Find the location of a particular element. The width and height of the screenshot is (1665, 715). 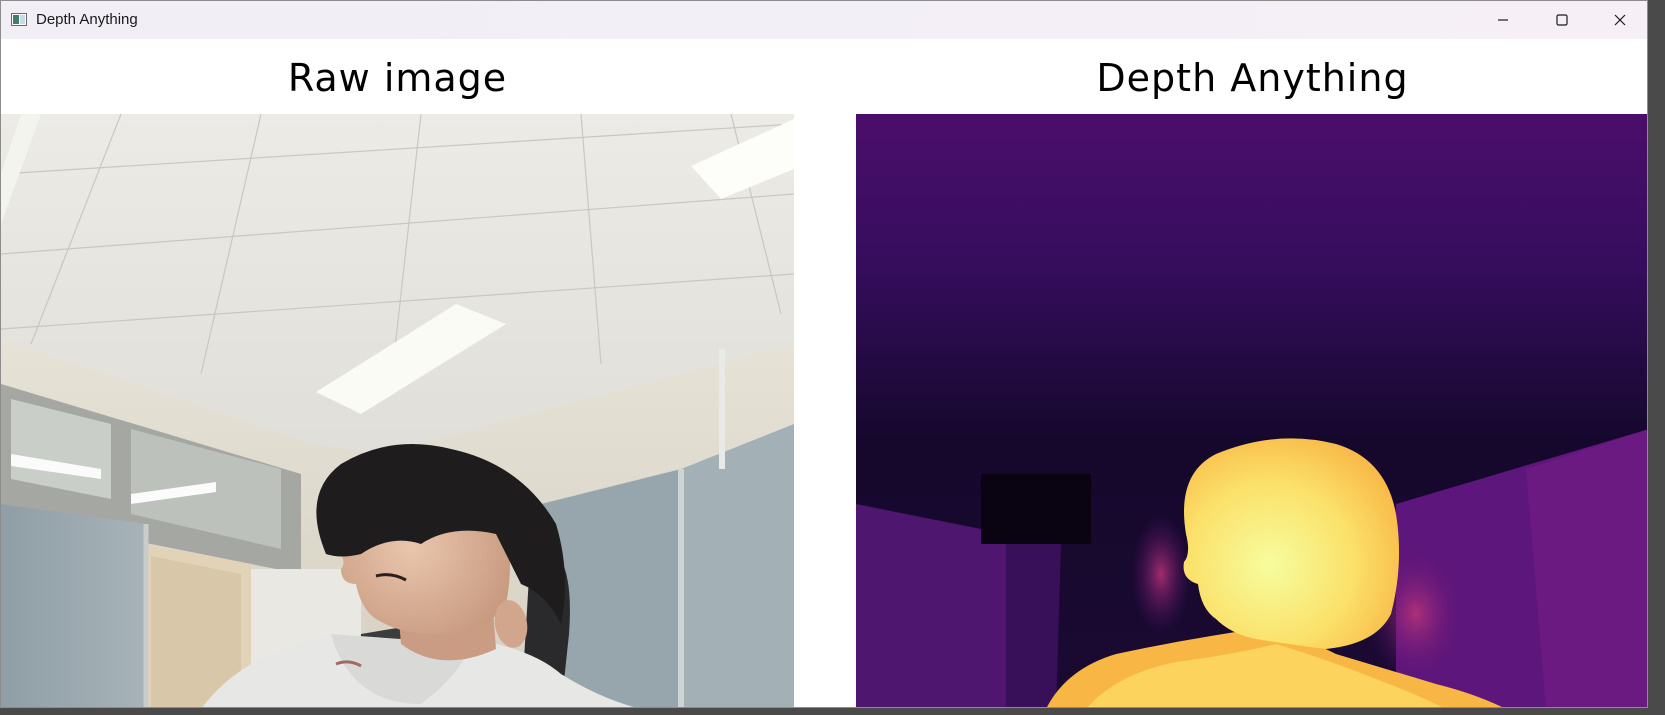

title-bar: Depth Anything is located at coordinates (824, 20).